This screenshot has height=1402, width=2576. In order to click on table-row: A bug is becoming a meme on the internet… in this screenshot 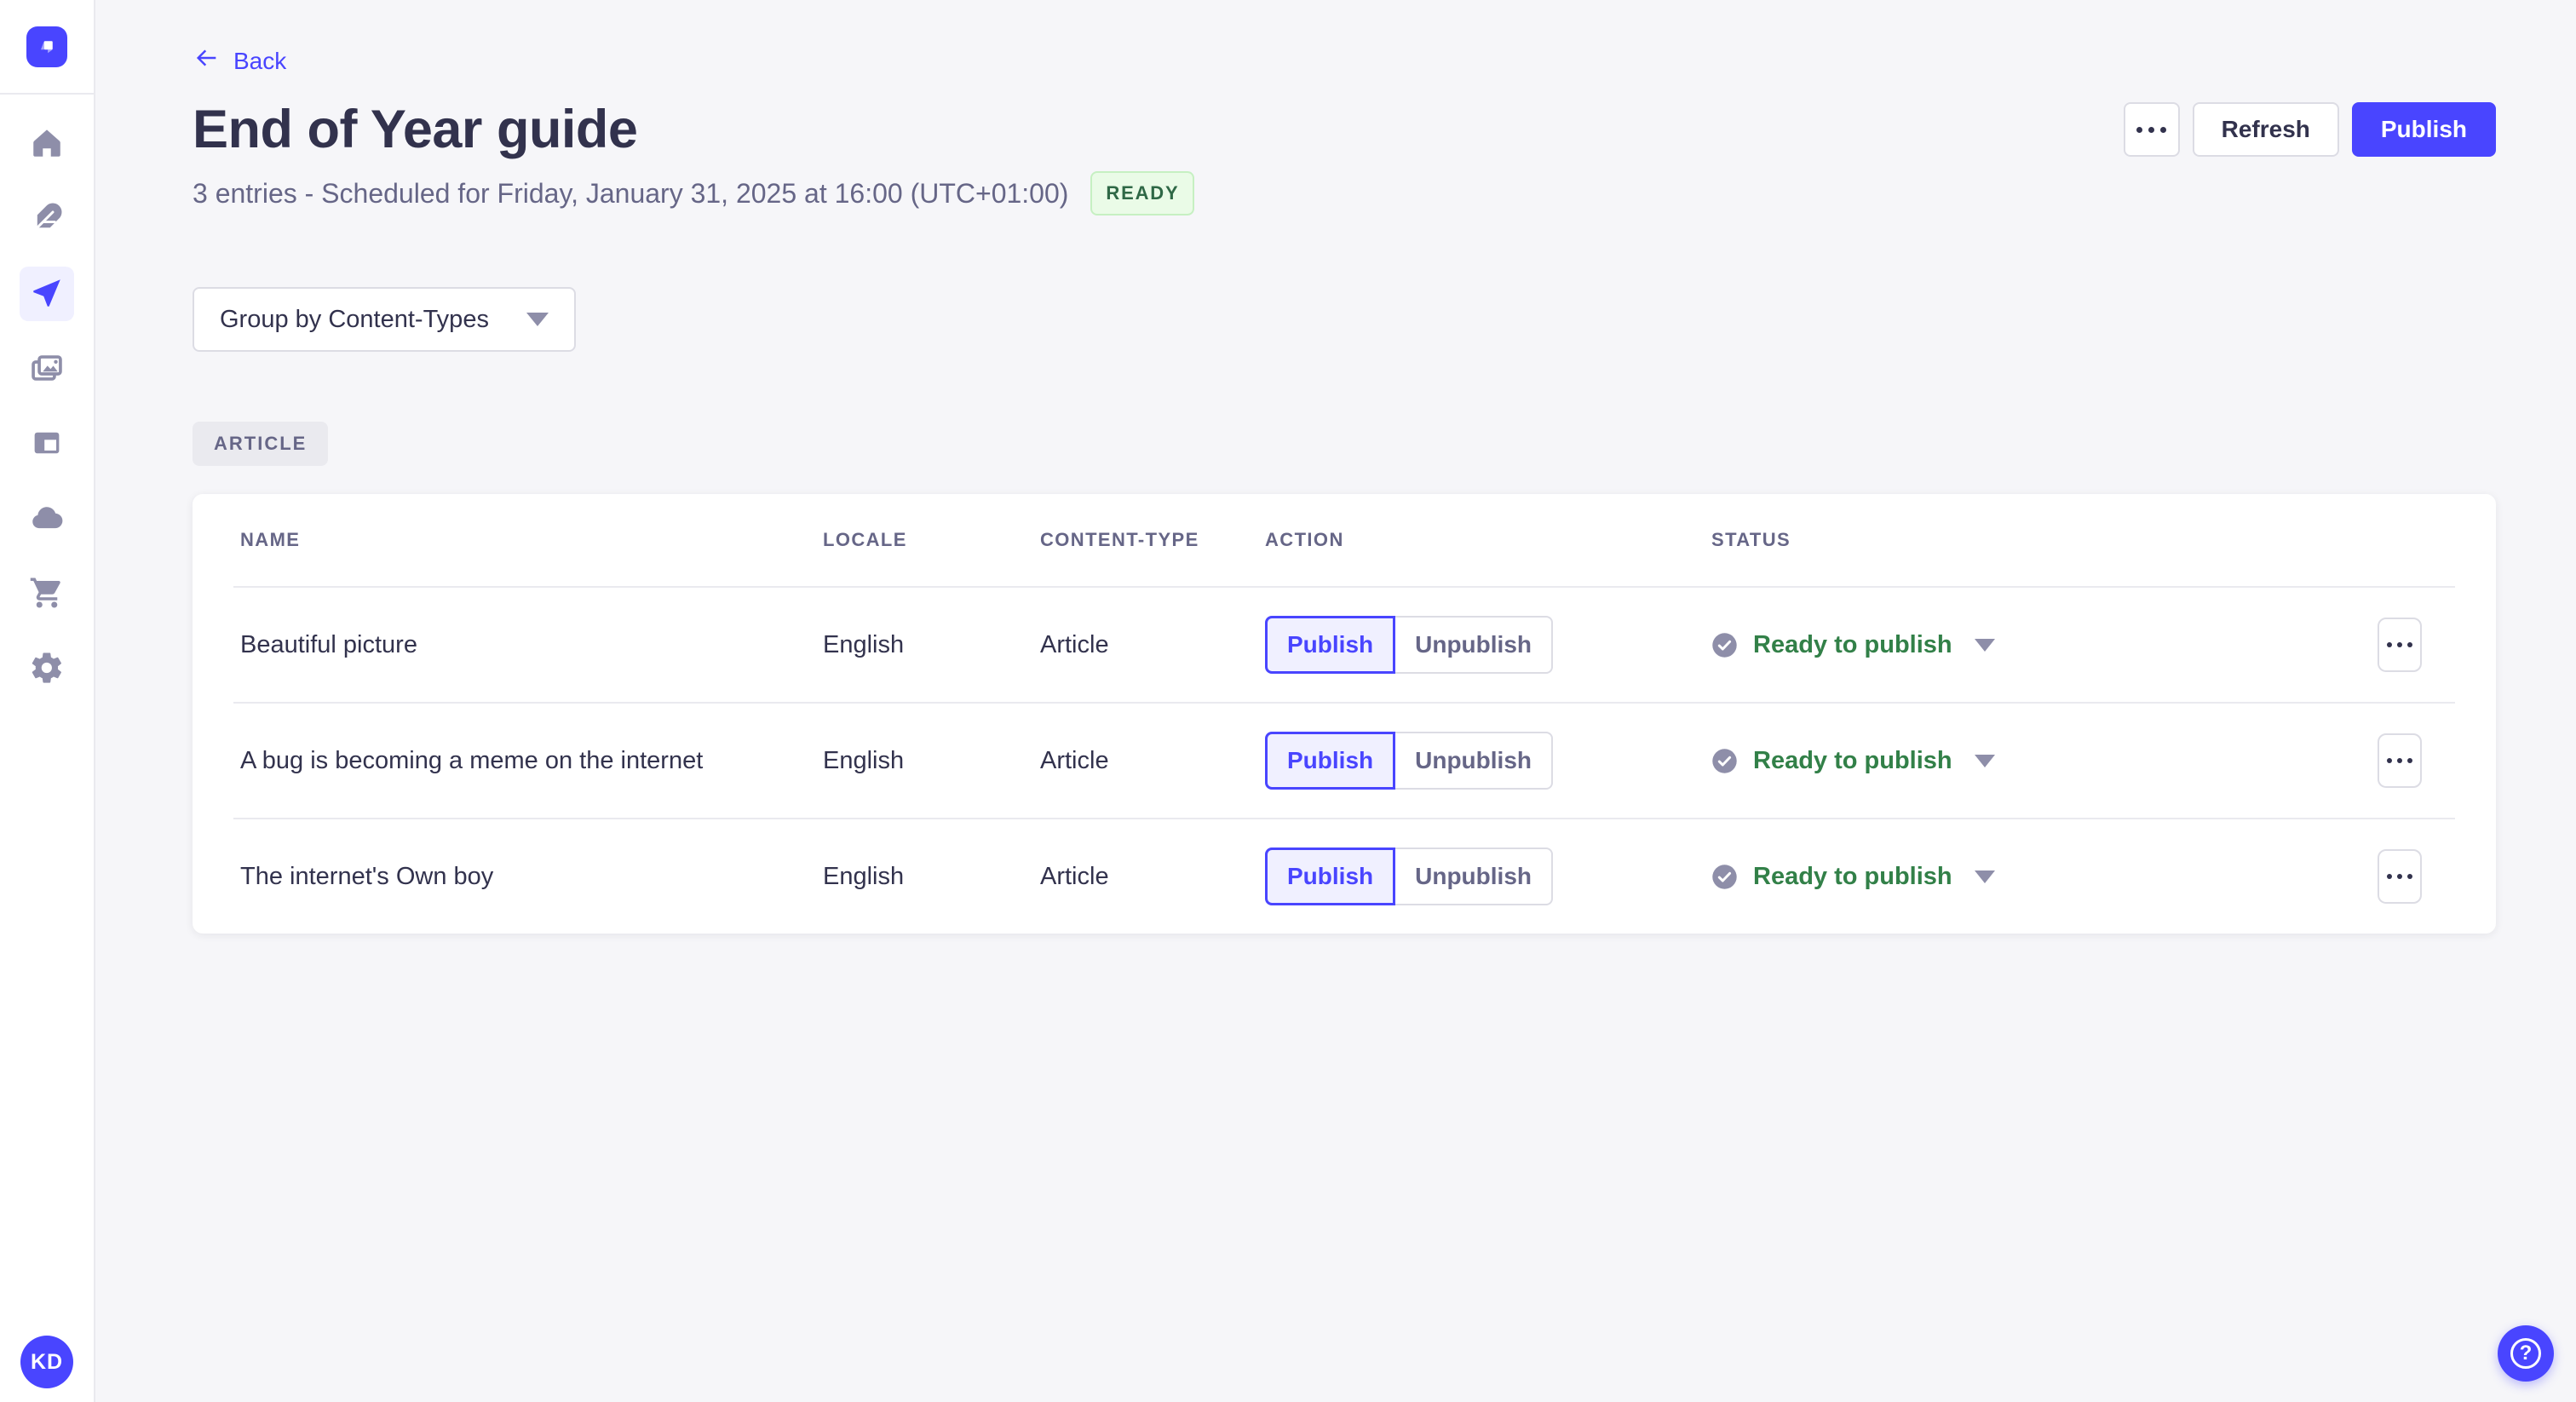, I will do `click(1345, 761)`.